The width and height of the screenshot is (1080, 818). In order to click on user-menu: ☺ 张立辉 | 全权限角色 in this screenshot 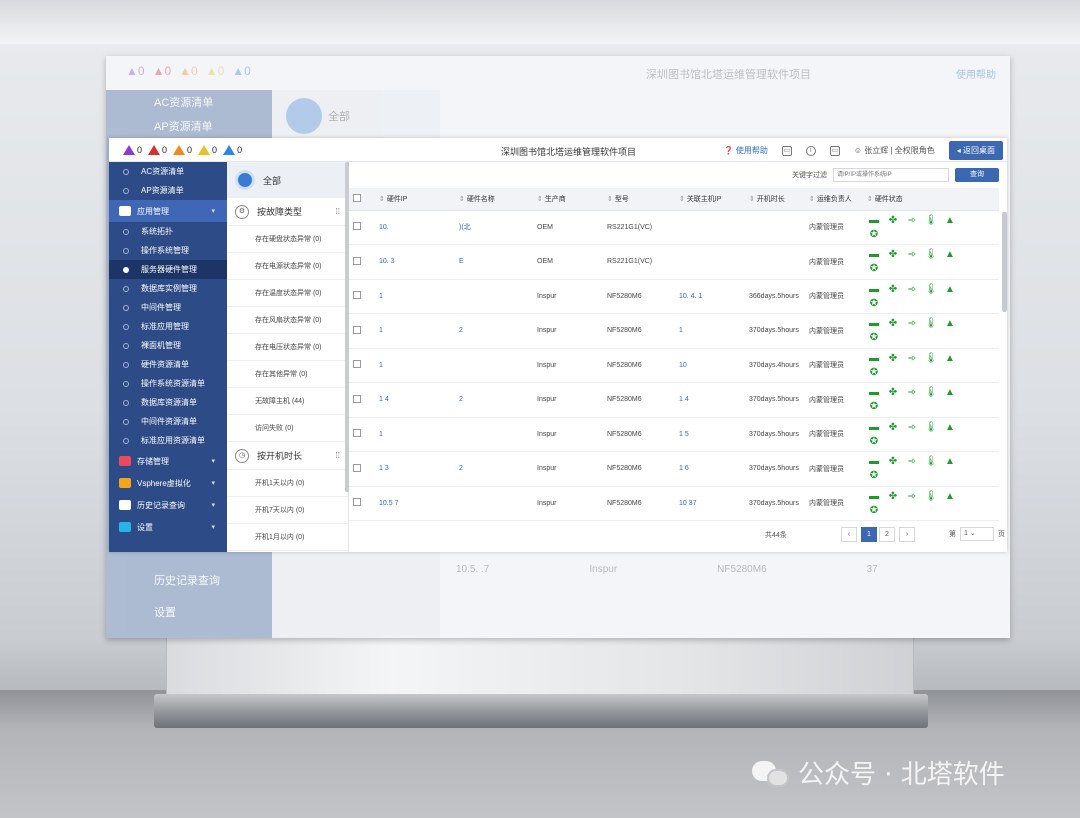, I will do `click(894, 150)`.